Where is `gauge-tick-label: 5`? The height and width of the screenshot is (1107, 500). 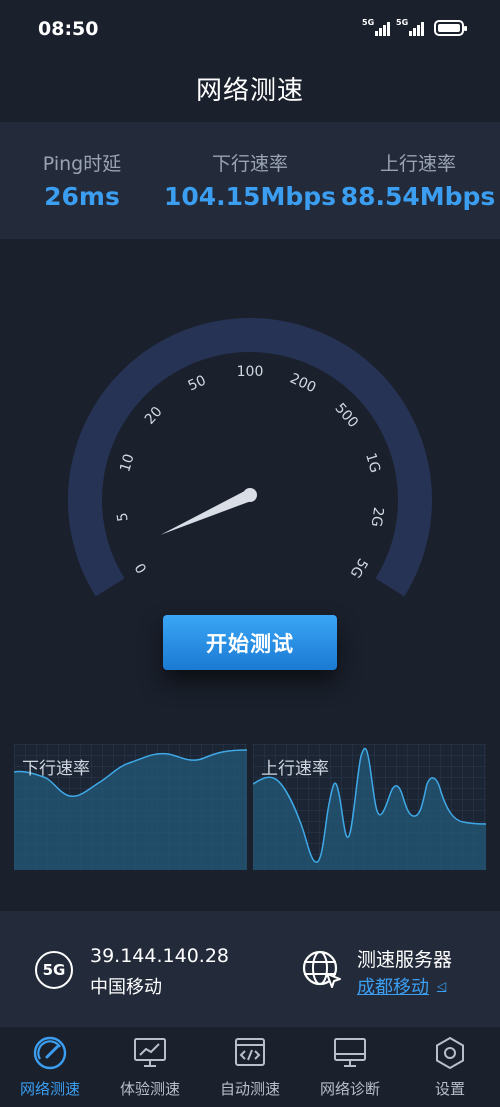 gauge-tick-label: 5 is located at coordinates (123, 516).